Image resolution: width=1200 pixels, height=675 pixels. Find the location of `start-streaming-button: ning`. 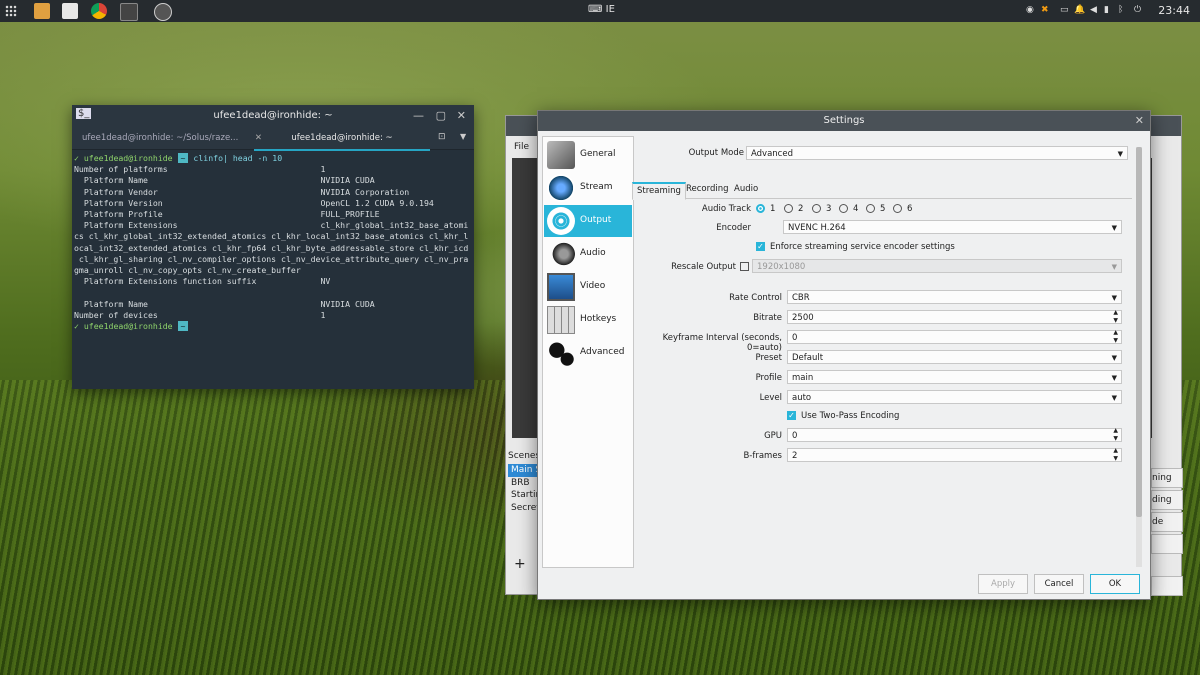

start-streaming-button: ning is located at coordinates (1167, 478).